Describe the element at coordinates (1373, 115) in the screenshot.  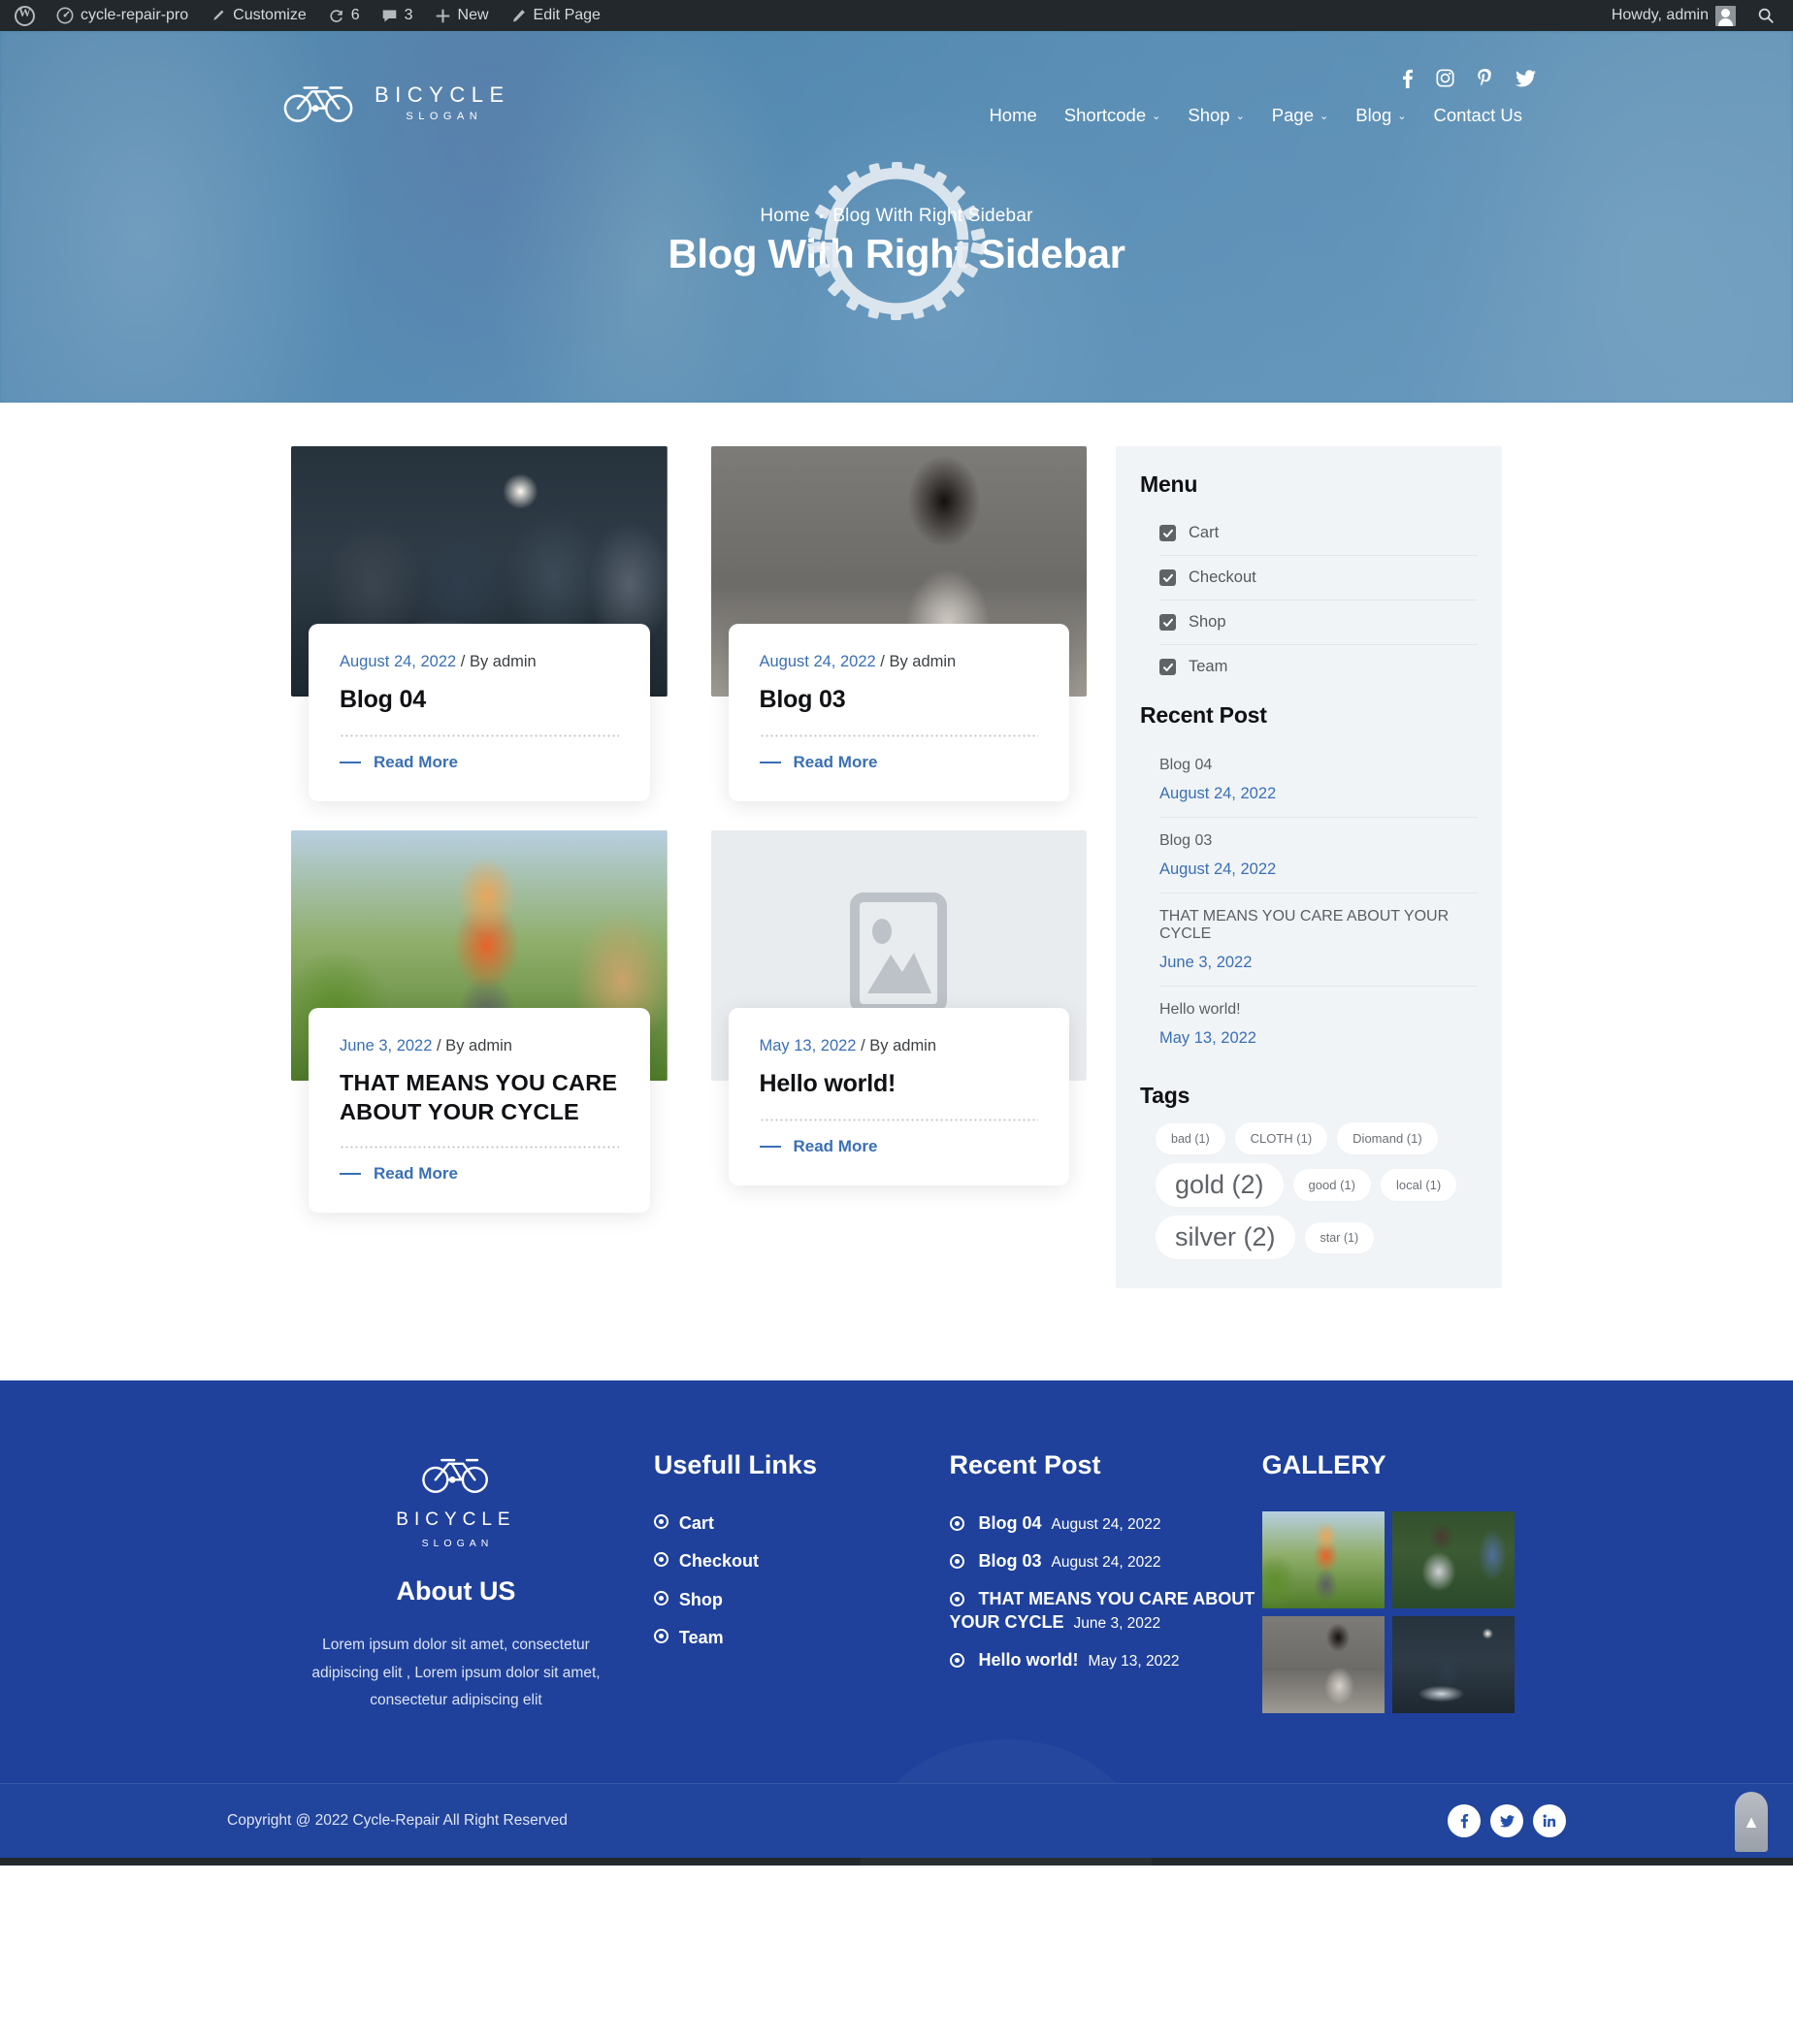
I see `nav-label: Blog` at that location.